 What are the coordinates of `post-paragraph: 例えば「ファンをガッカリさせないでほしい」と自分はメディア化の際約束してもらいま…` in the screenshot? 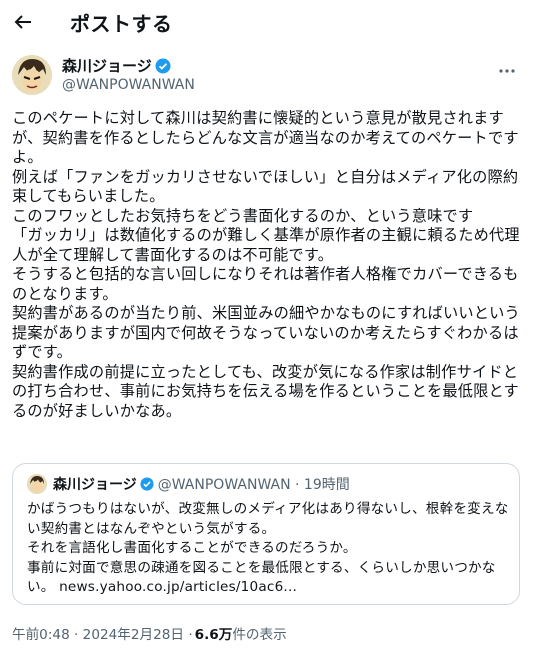 It's located at (265, 186).